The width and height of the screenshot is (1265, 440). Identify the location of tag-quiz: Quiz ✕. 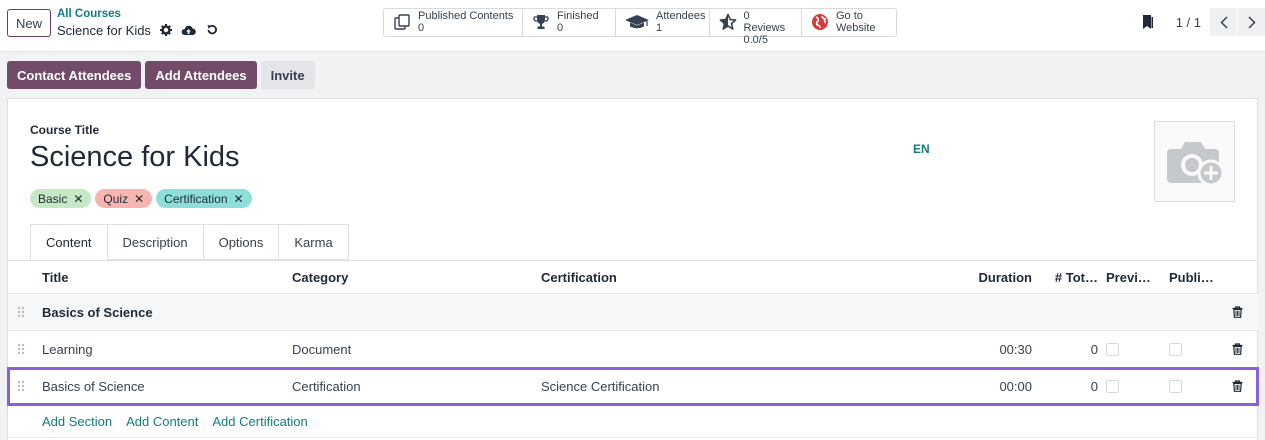
(124, 198).